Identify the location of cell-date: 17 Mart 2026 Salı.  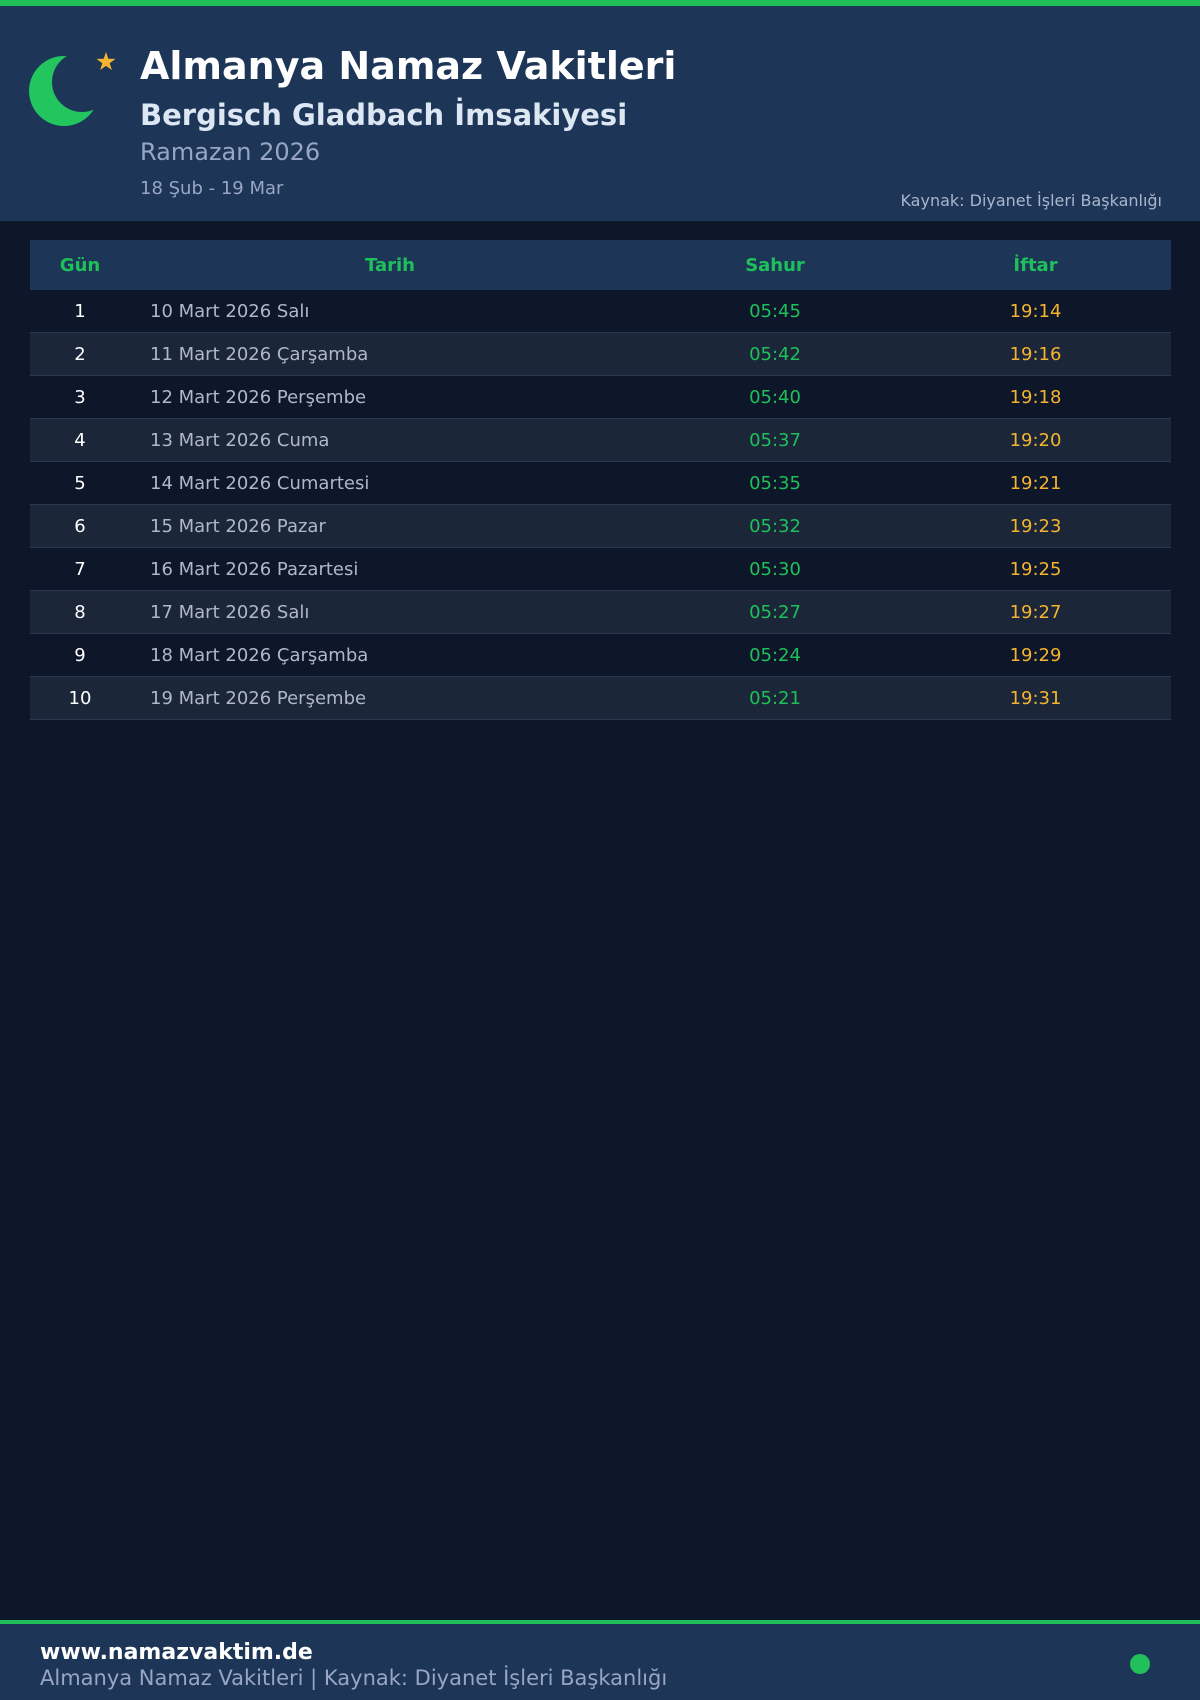
(230, 612).